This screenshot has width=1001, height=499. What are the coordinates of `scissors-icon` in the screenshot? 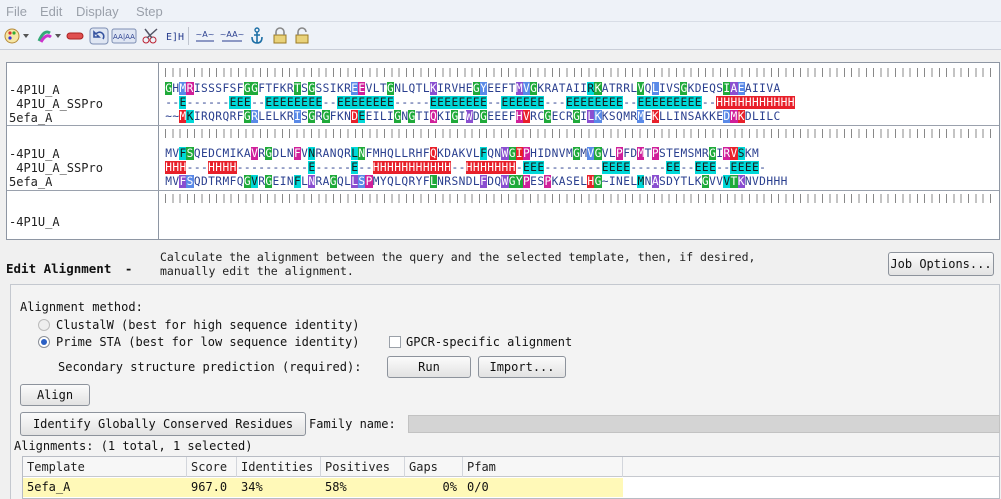 It's located at (151, 36).